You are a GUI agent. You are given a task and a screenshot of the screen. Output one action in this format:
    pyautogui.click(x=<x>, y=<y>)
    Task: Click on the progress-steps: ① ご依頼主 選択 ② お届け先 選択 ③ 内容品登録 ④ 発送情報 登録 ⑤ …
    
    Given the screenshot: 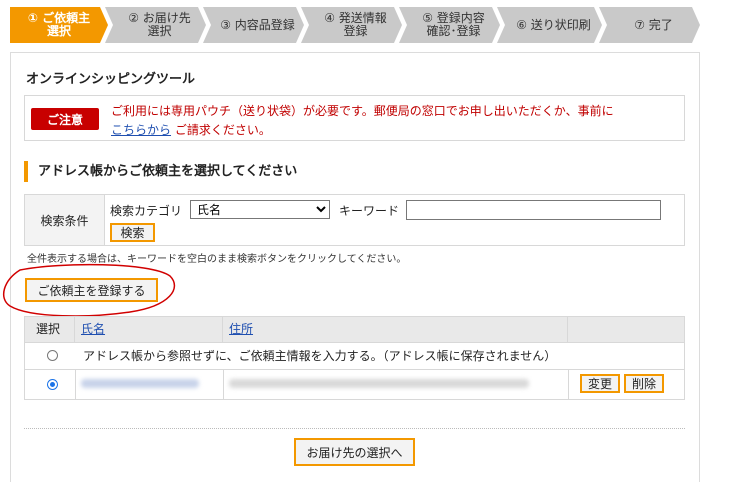 What is the action you would take?
    pyautogui.click(x=355, y=25)
    